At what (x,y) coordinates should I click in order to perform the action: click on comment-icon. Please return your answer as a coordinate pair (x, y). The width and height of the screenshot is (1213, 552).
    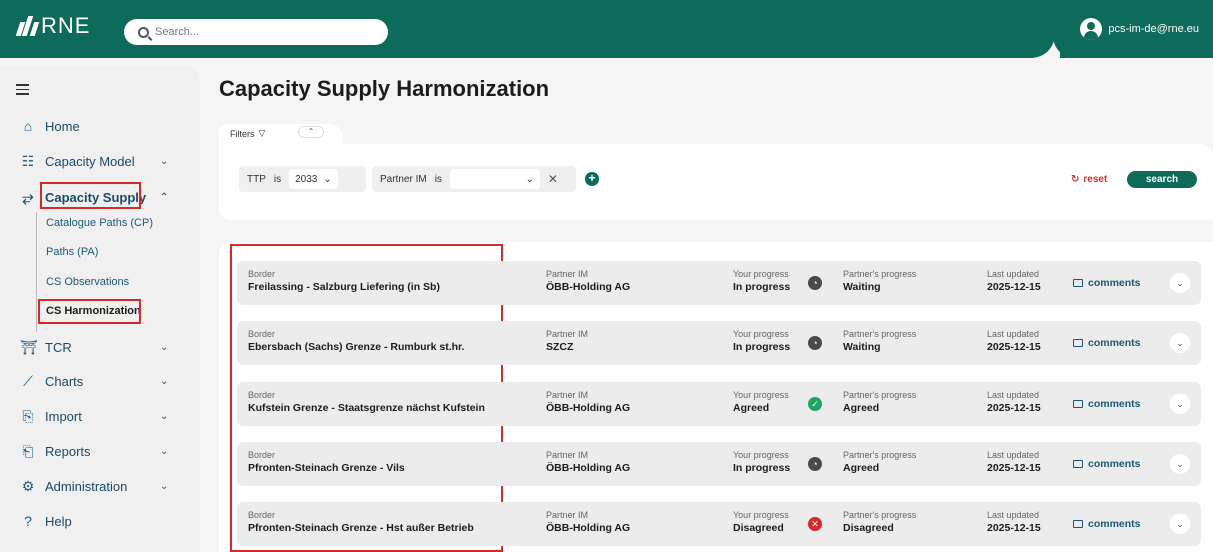
    Looking at the image, I should click on (1078, 404).